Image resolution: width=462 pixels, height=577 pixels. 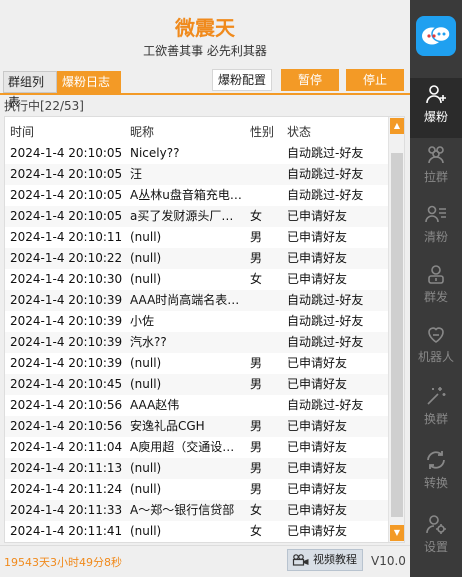 What do you see at coordinates (197, 384) in the screenshot?
I see `table-row: 2024-1-4 20:10:45 (null) 男 已申请好友` at bounding box center [197, 384].